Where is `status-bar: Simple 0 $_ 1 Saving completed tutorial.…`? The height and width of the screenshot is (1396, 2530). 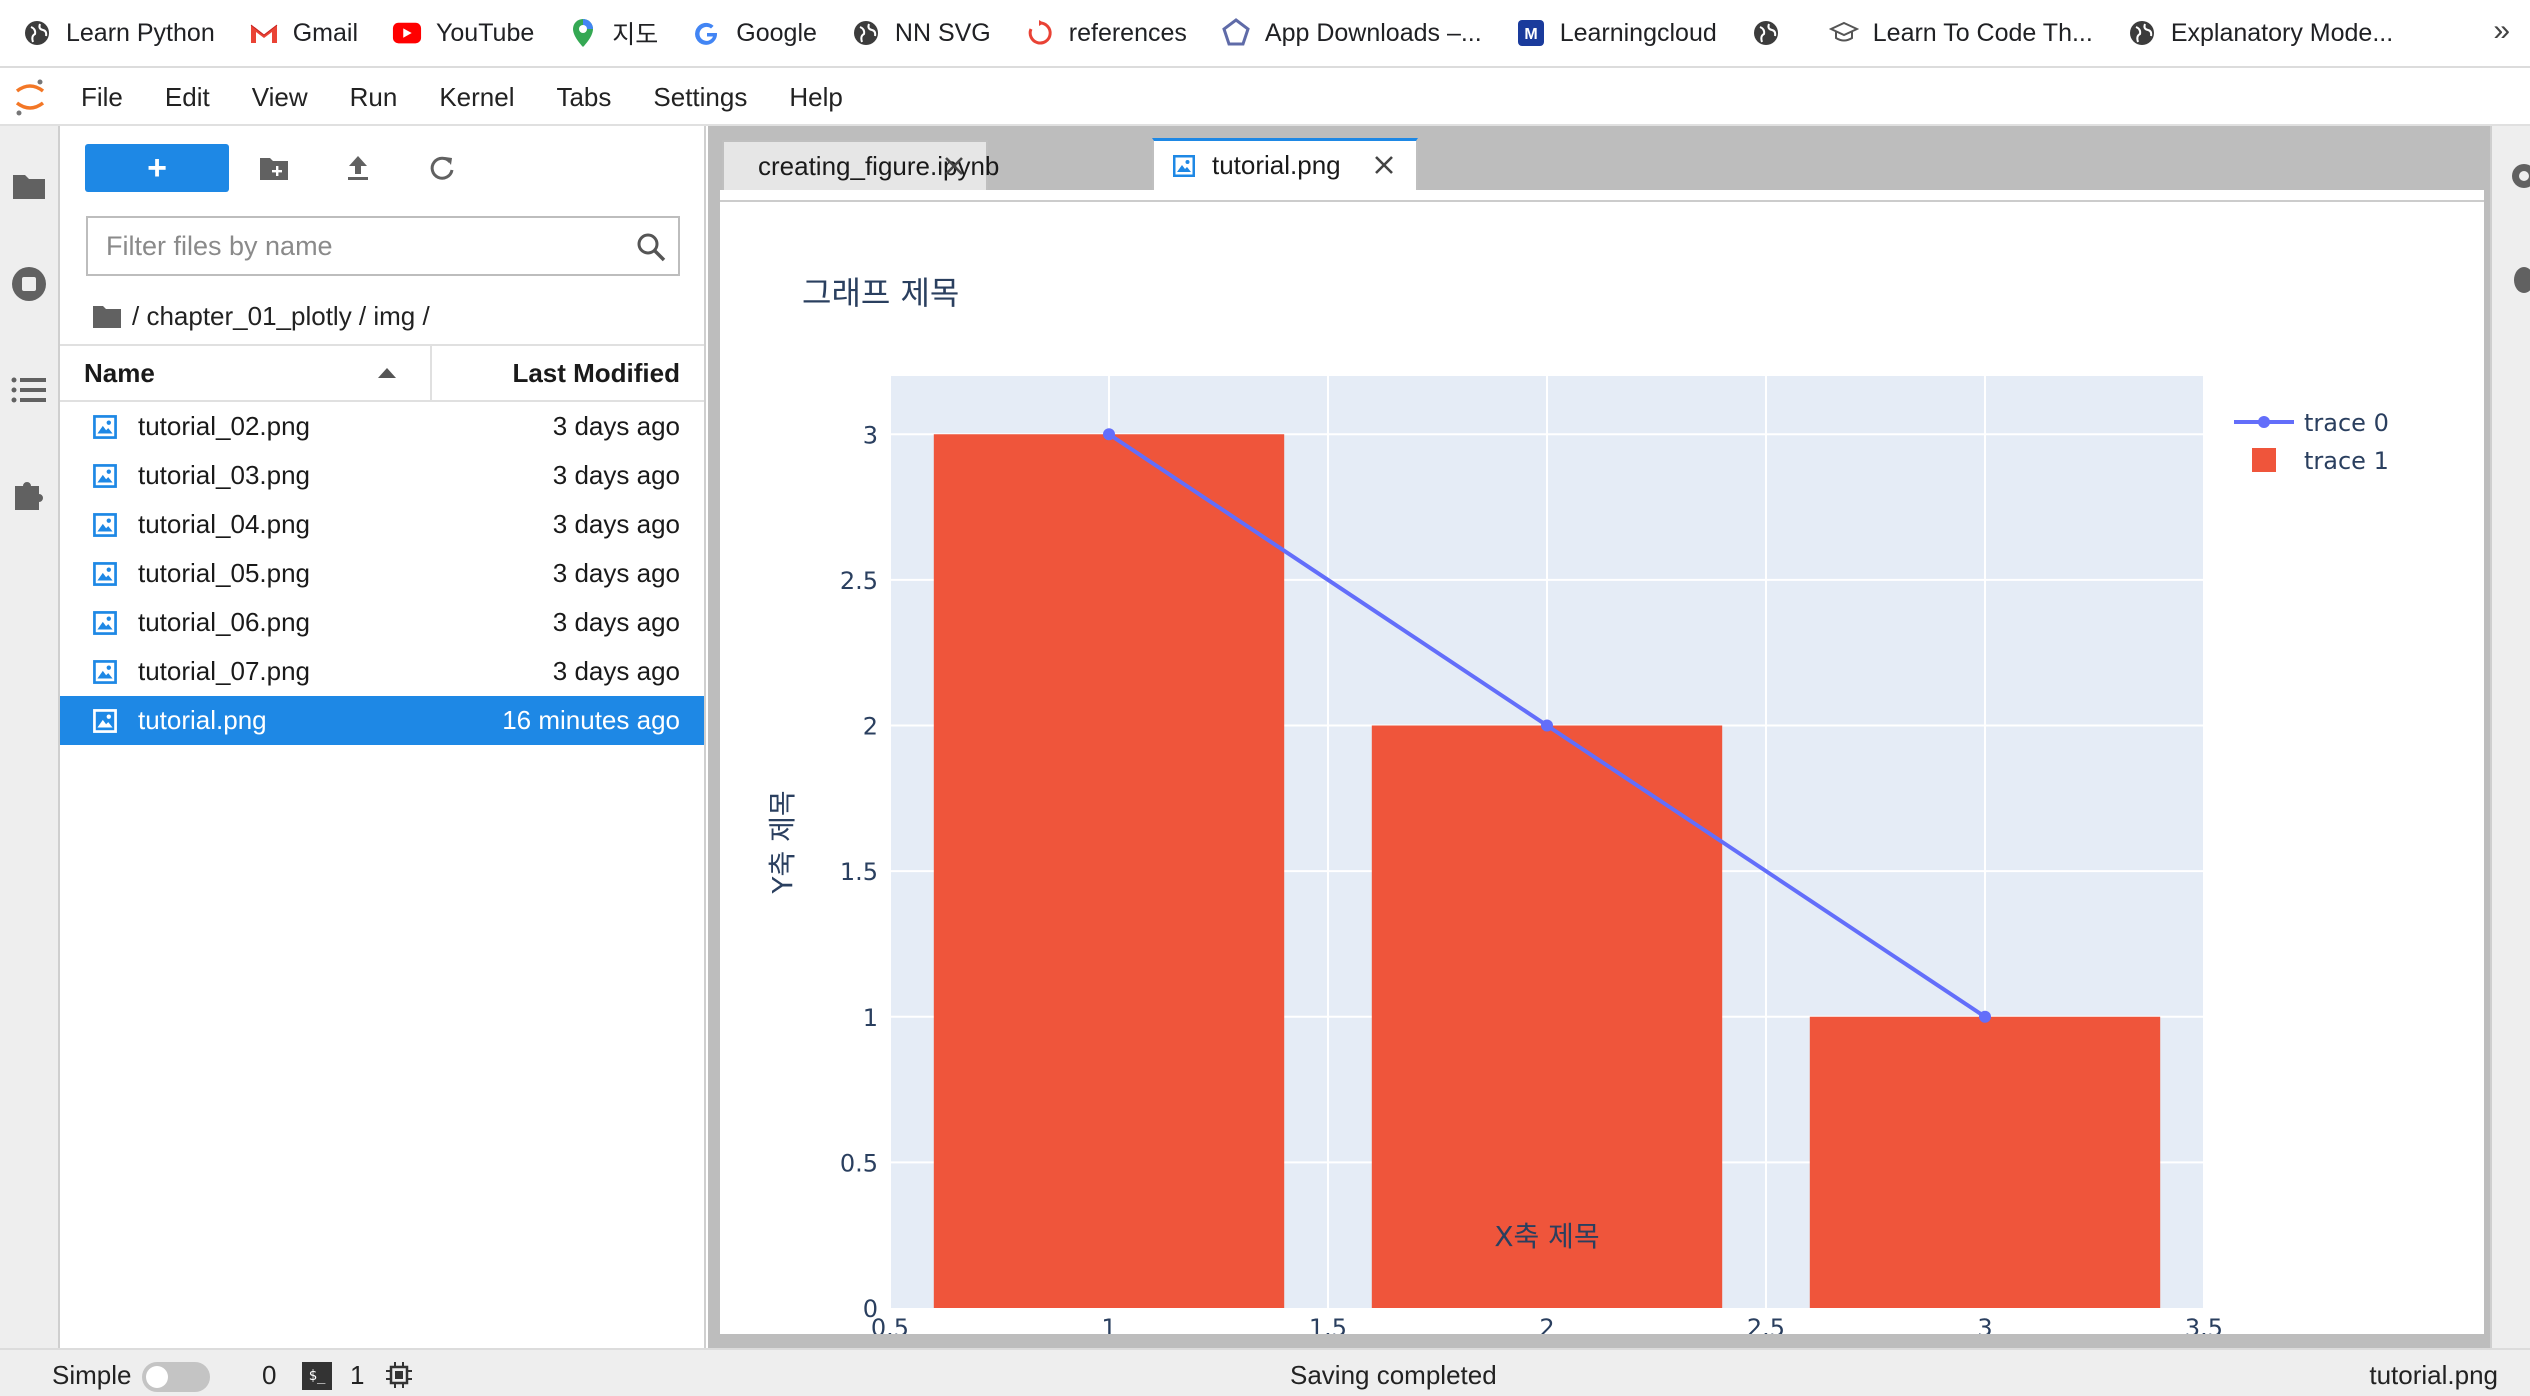
status-bar: Simple 0 $_ 1 Saving completed tutorial.… is located at coordinates (1265, 1372).